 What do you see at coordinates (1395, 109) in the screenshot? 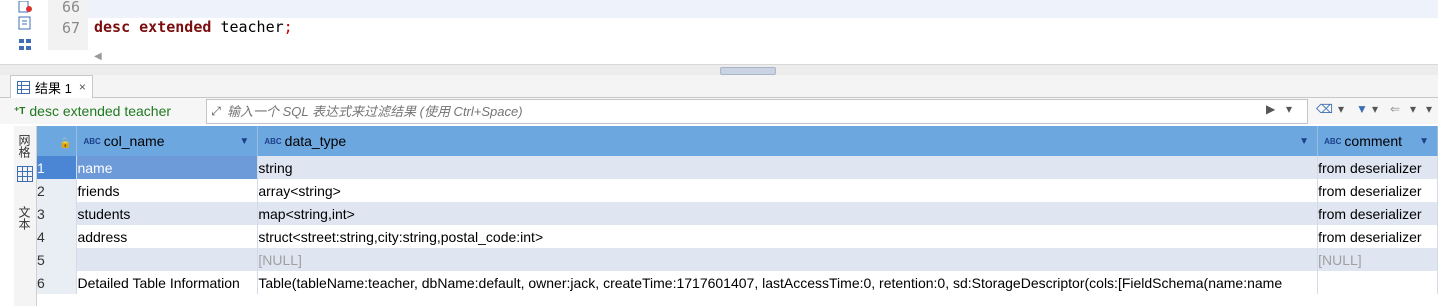
I see `back-arrow-icon: ⇐` at bounding box center [1395, 109].